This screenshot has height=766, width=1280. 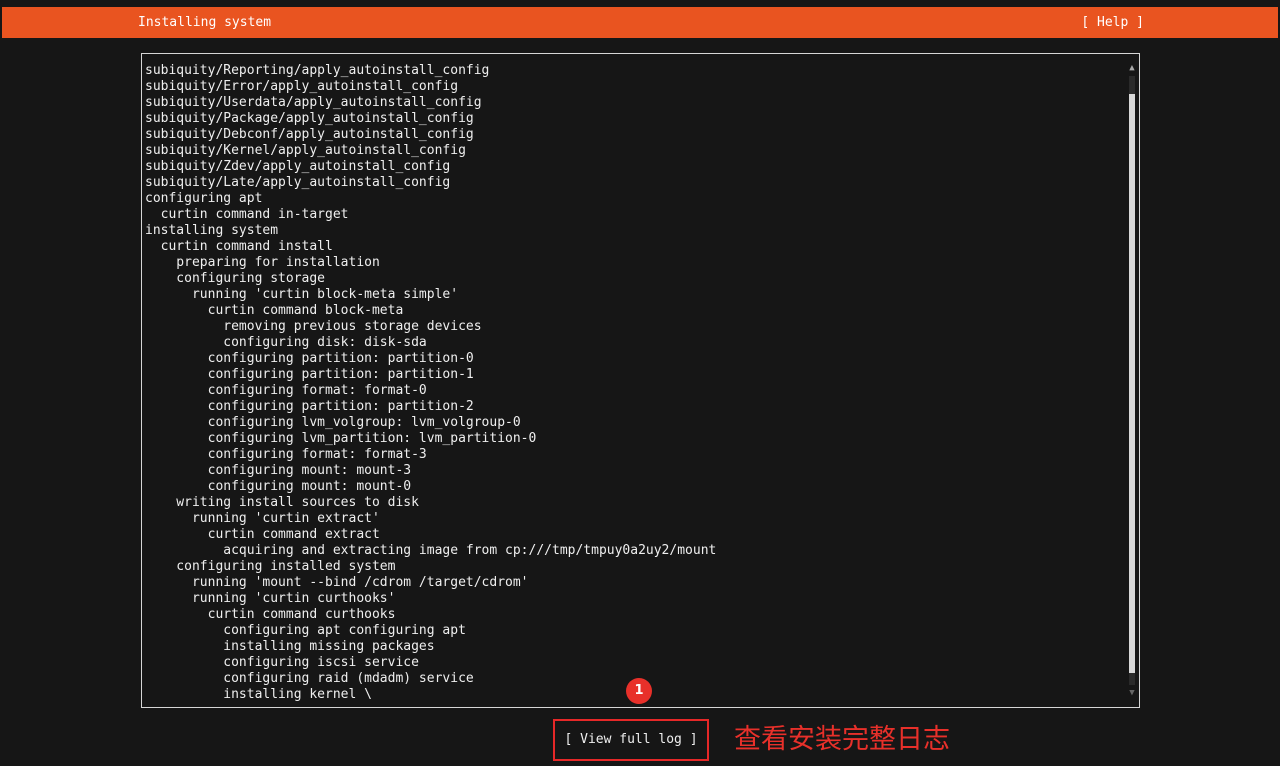 What do you see at coordinates (305, 630) in the screenshot?
I see `log-line: configuring apt configuring apt` at bounding box center [305, 630].